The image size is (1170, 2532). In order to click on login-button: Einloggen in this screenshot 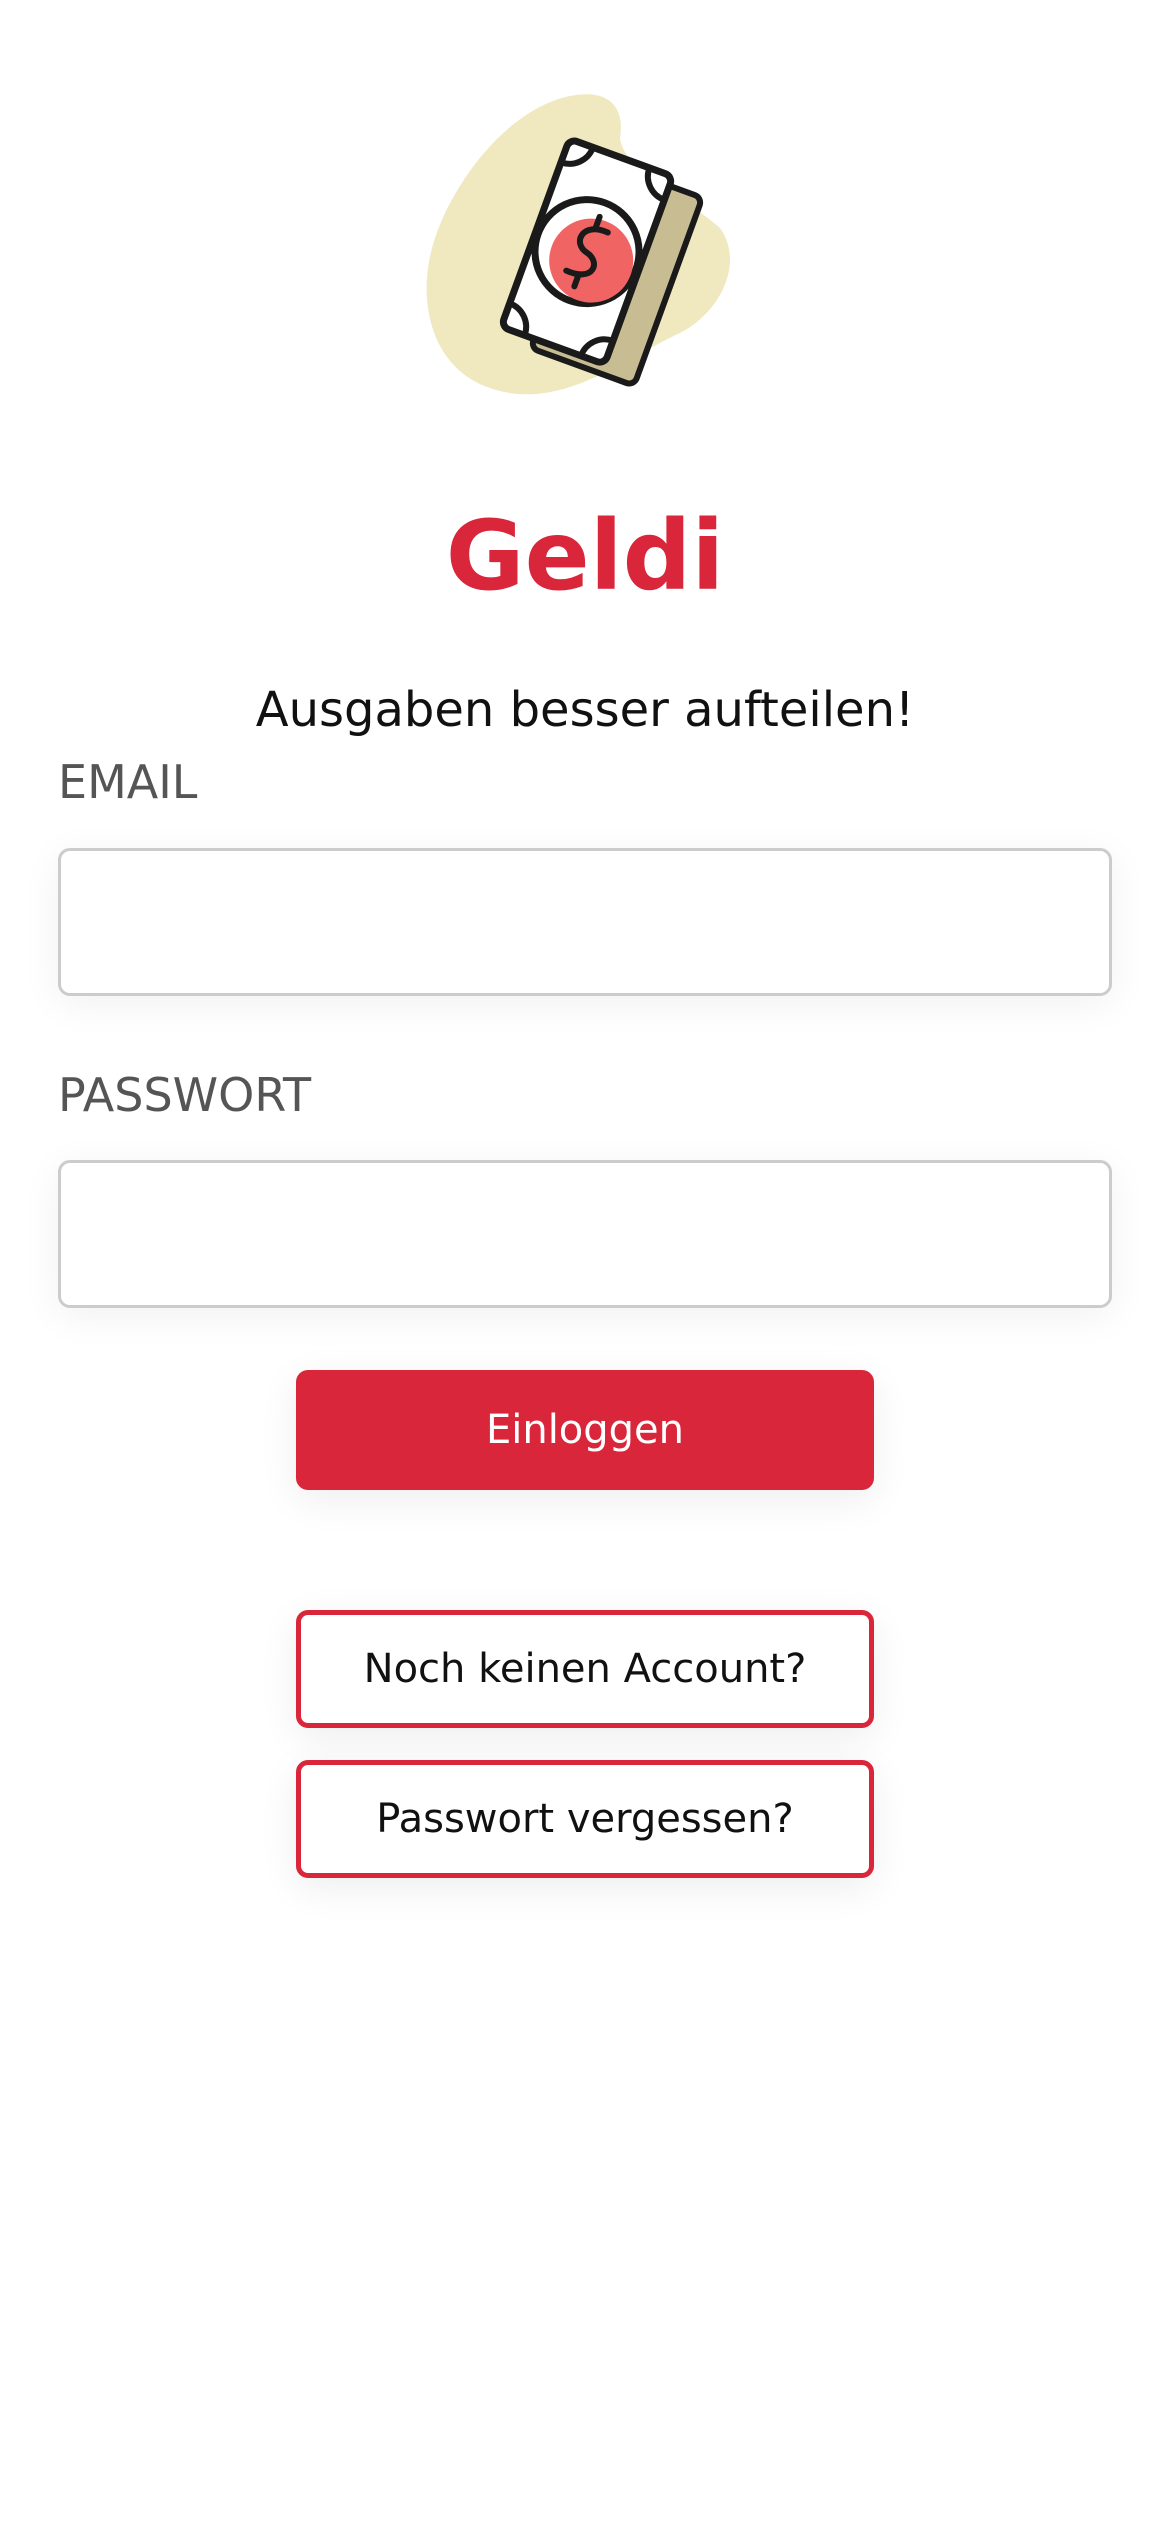, I will do `click(585, 1430)`.